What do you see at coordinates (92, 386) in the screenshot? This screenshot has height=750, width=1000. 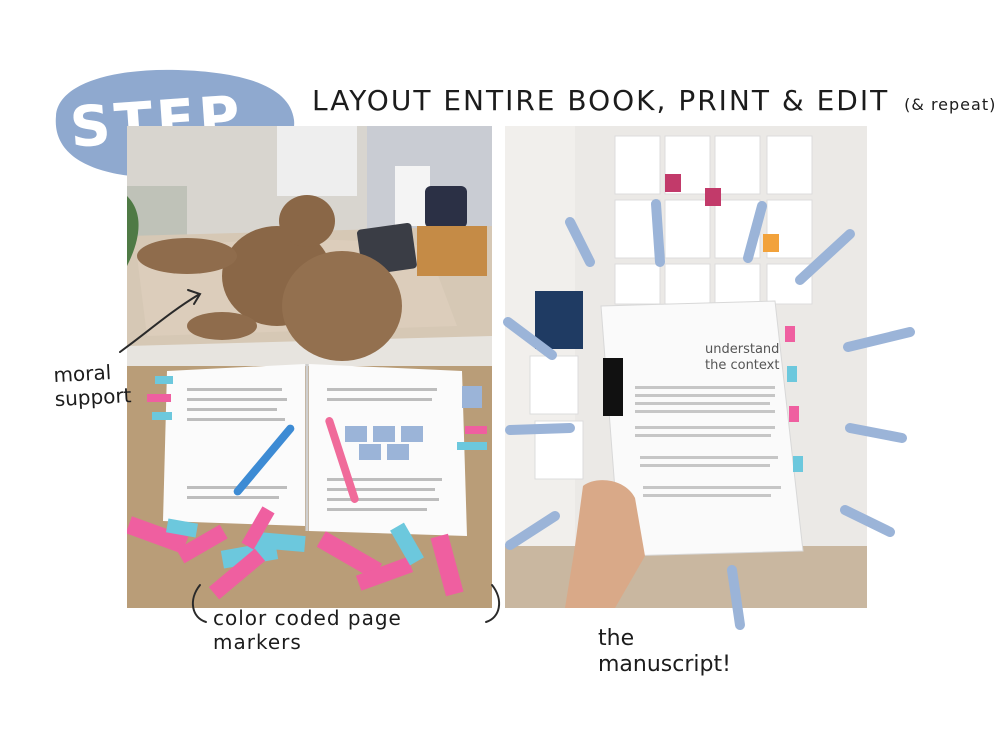 I see `annotation-moral-support: moral support` at bounding box center [92, 386].